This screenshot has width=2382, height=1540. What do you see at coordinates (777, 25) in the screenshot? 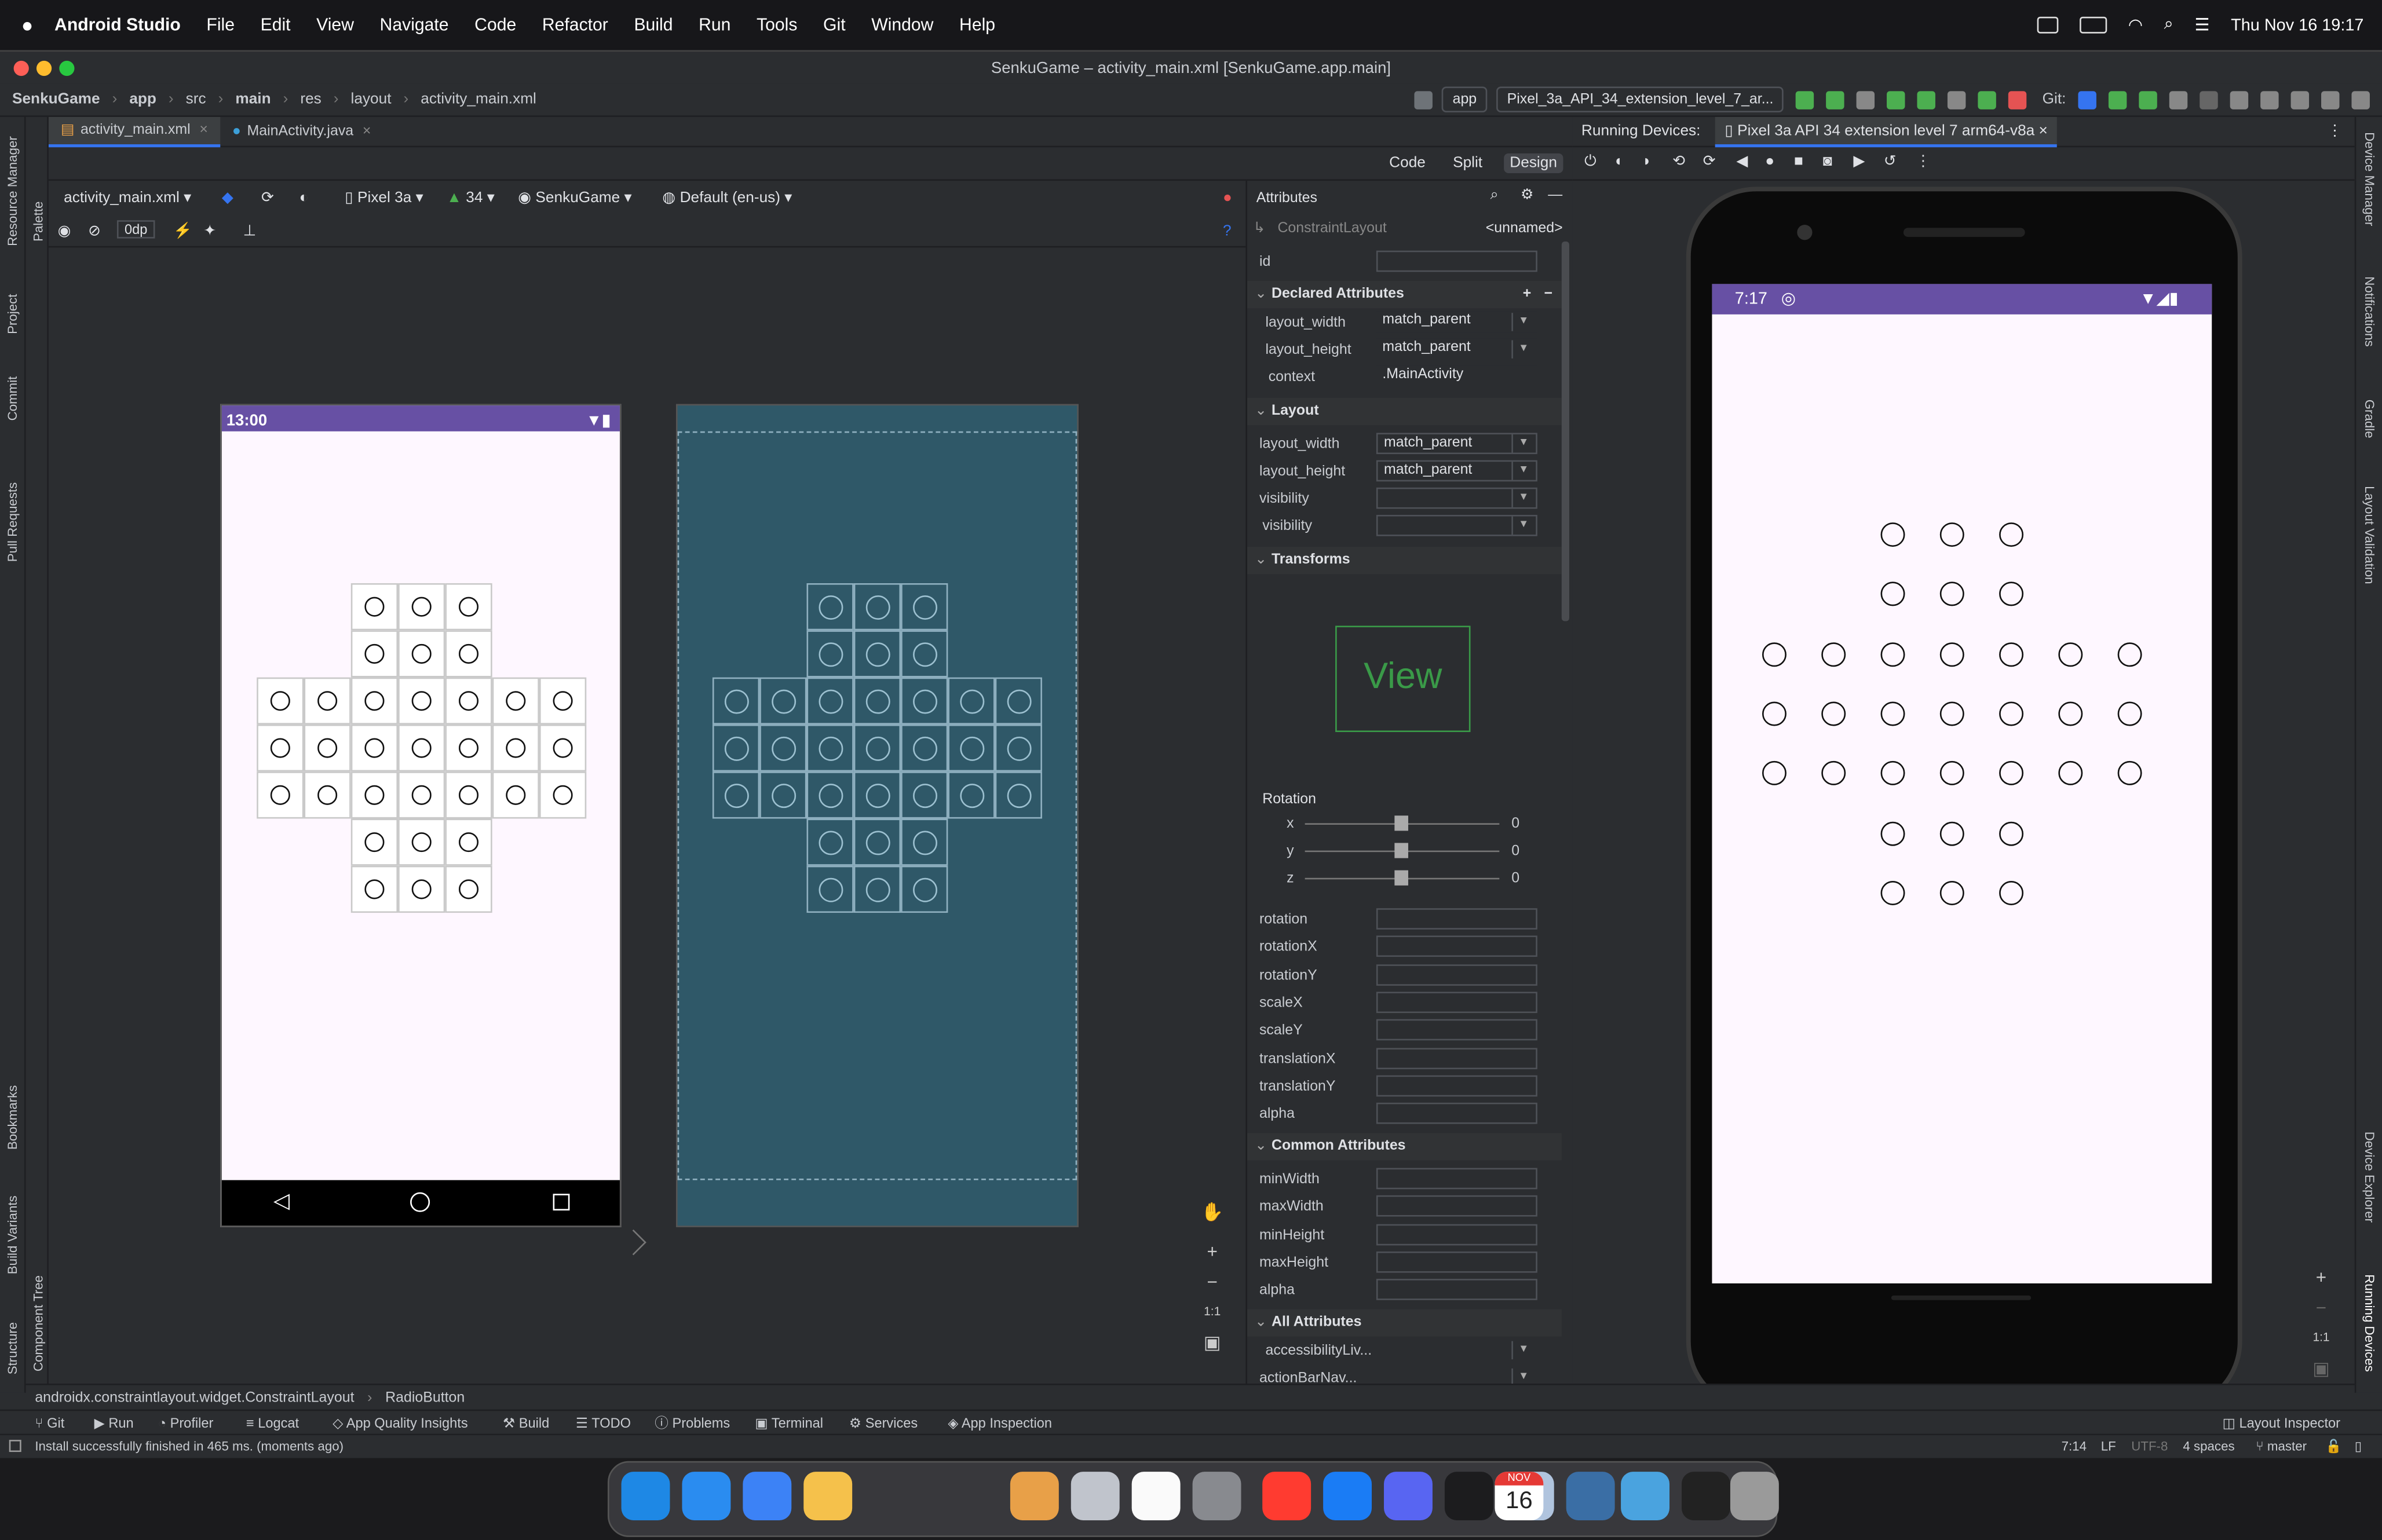
I see `menu-tools: Tools` at bounding box center [777, 25].